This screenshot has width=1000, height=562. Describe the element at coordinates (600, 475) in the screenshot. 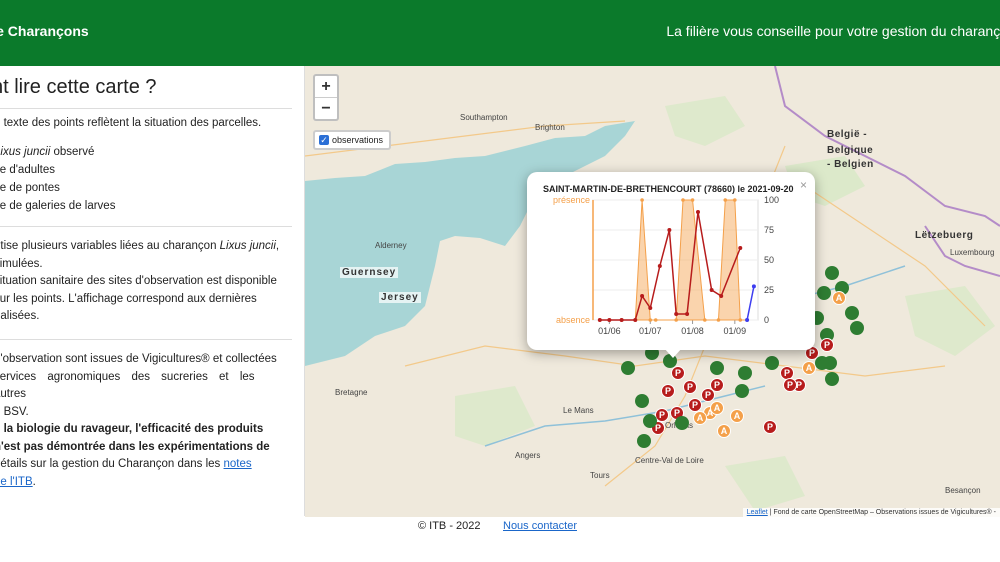

I see `place-label: Tours` at that location.